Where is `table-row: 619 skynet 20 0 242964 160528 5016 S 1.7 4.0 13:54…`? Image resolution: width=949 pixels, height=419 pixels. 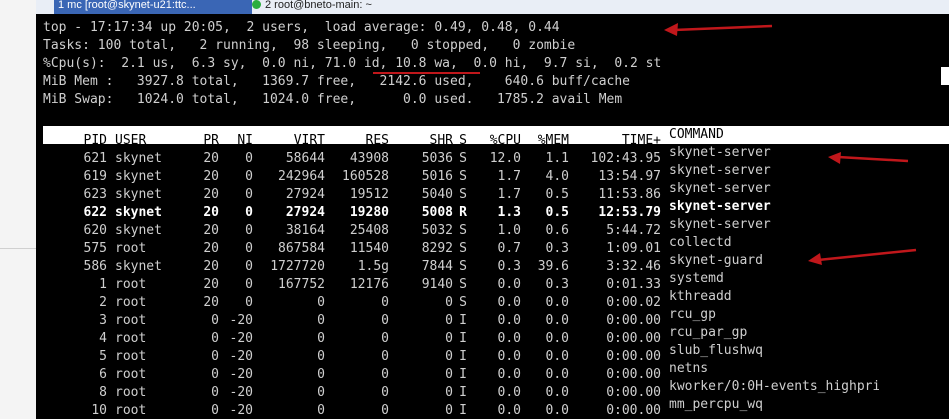 table-row: 619 skynet 20 0 242964 160528 5016 S 1.7 4.0 13:54… is located at coordinates (496, 173).